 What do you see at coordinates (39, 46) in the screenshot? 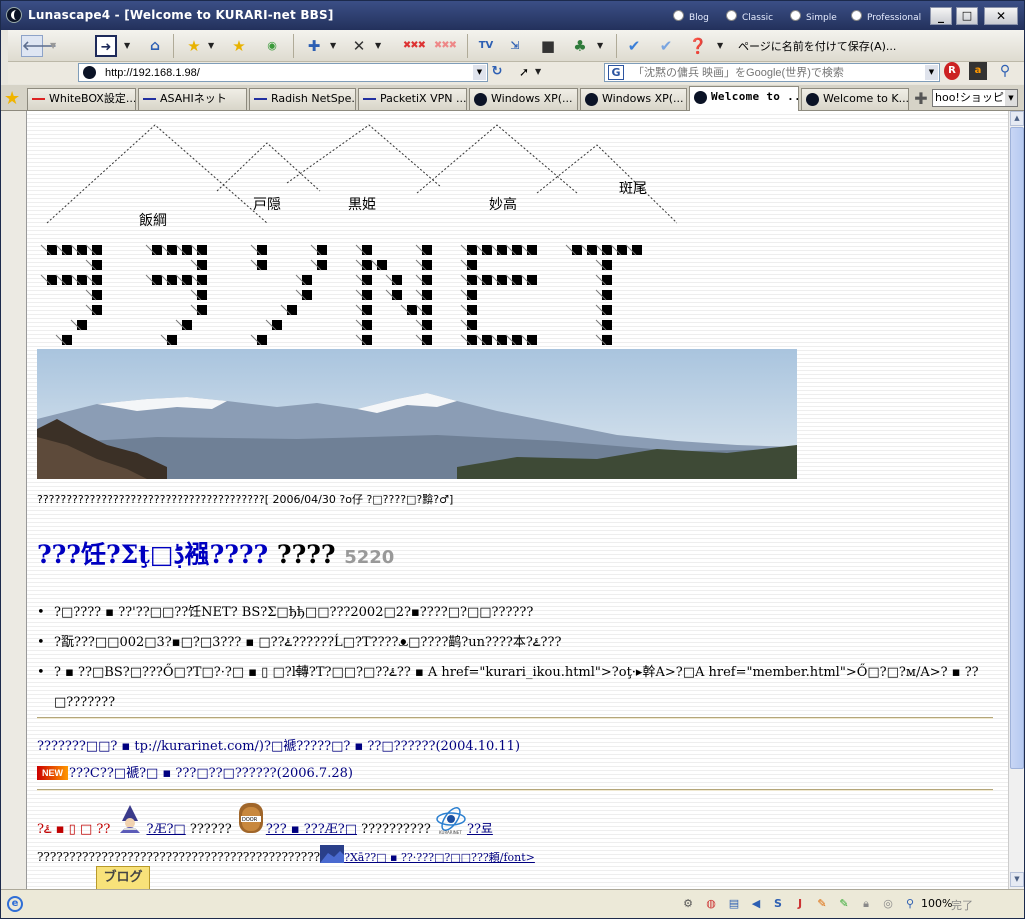
I see `back-icon: 🡐` at bounding box center [39, 46].